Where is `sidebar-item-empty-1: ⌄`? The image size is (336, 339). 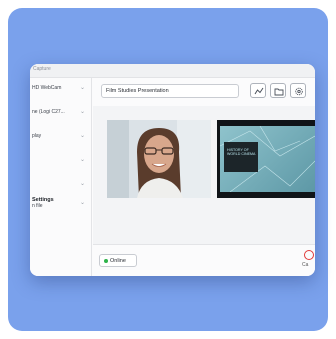
sidebar-item-empty-1: ⌄ is located at coordinates (61, 161).